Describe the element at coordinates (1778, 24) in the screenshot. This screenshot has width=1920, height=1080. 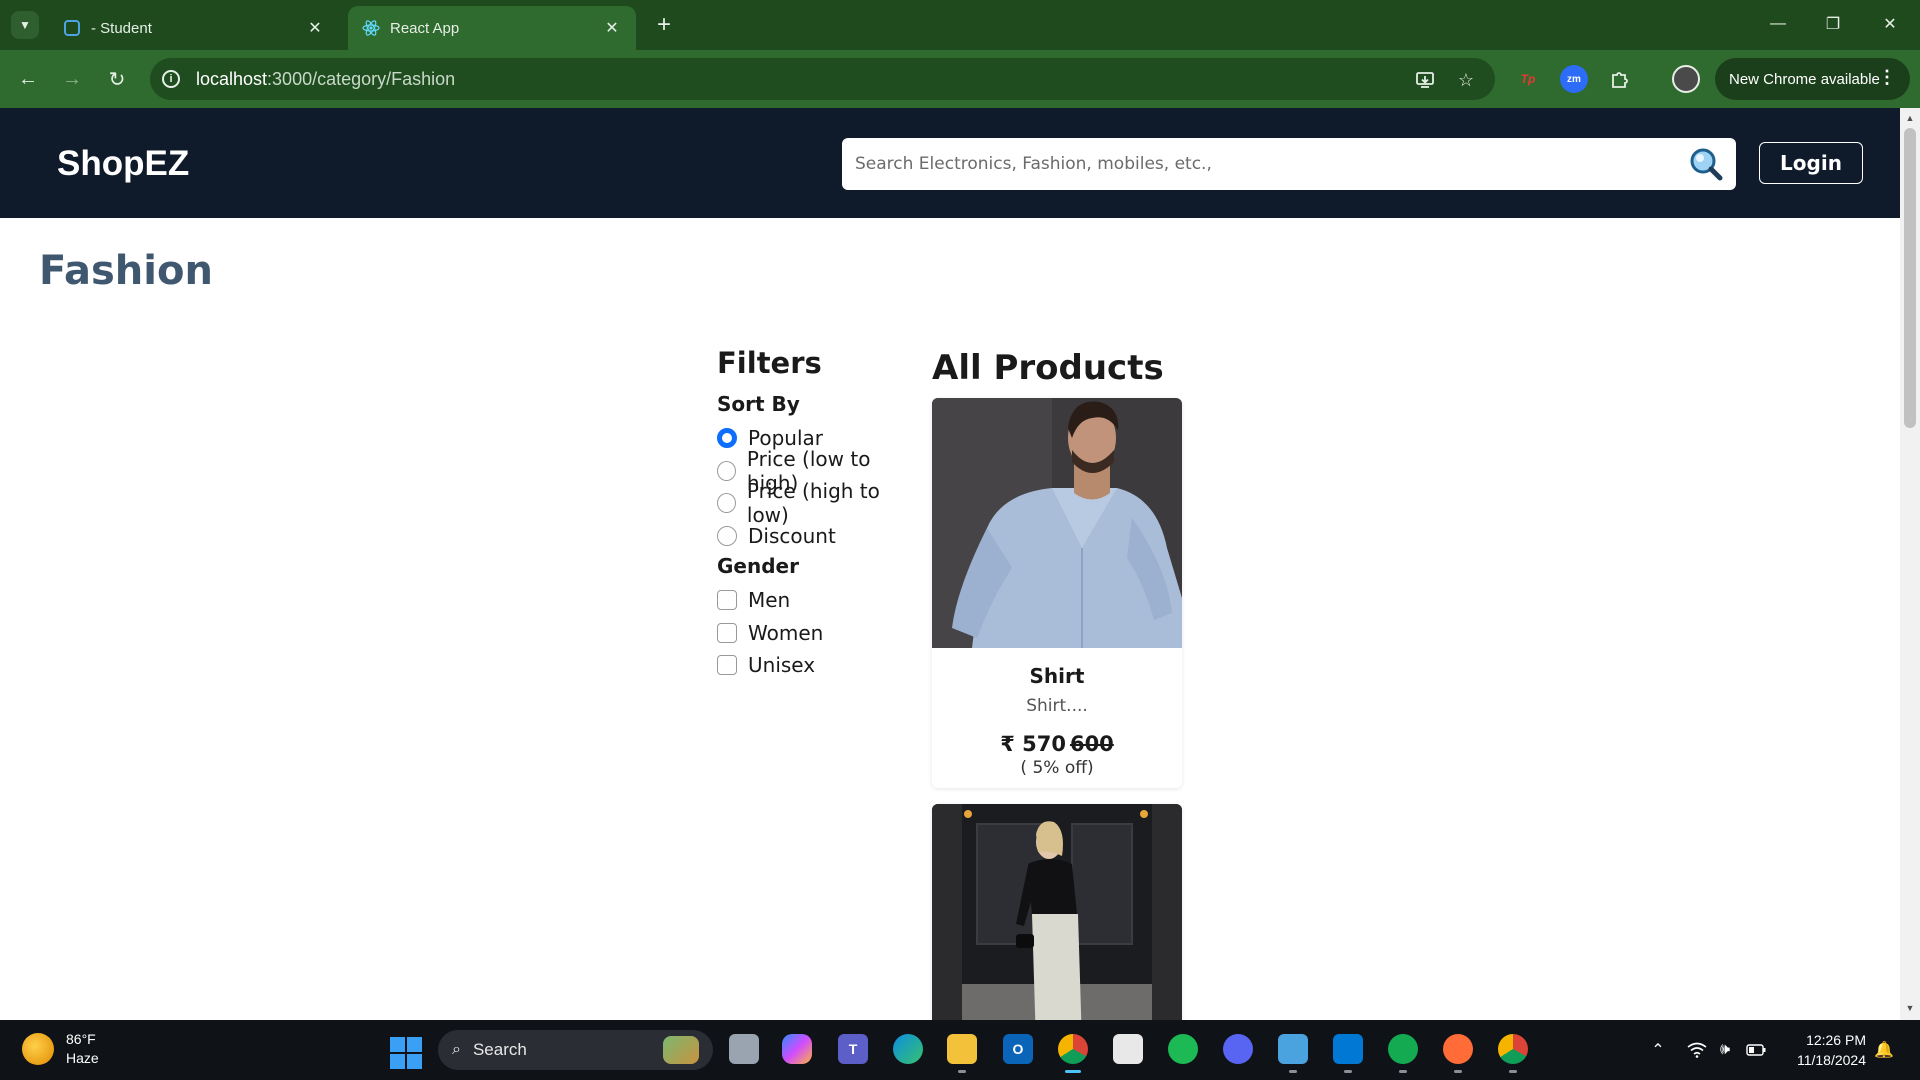
I see `minimize-icon: —` at that location.